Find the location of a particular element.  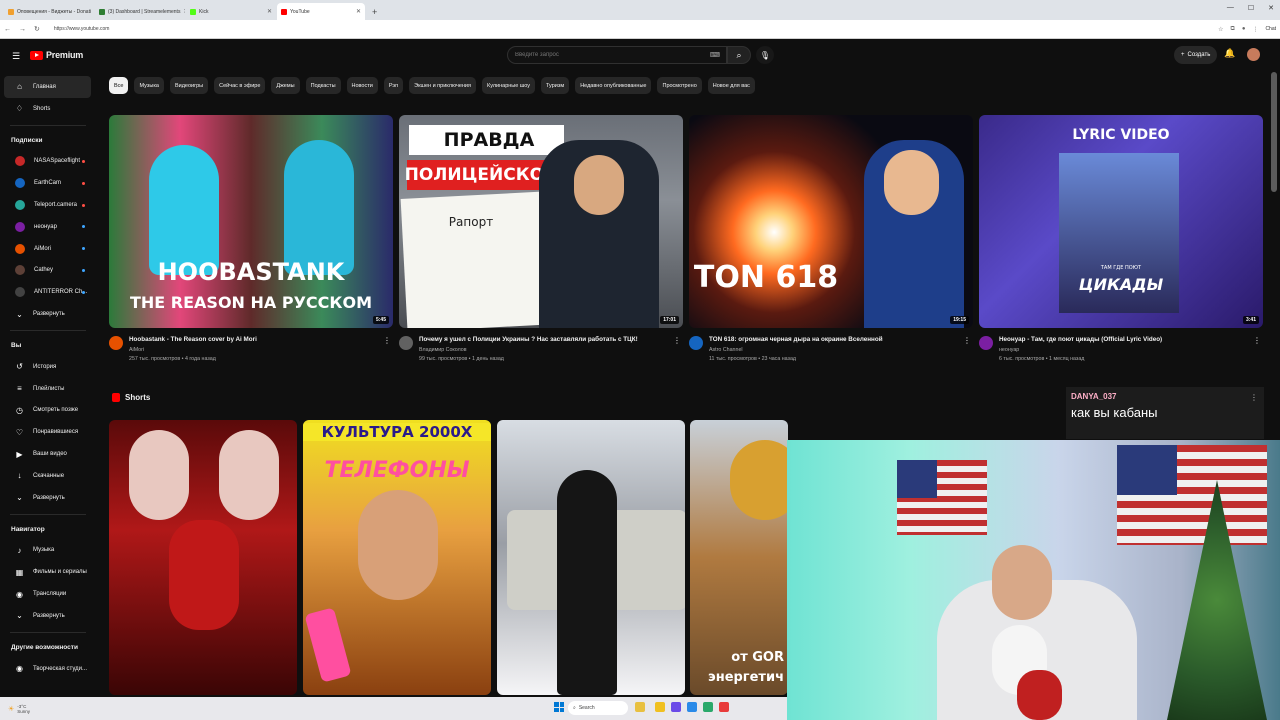

video-thumbnail: ПРАВДА ПОЛИЦЕЙСКОГО Рапорт 17:01 is located at coordinates (541, 221).